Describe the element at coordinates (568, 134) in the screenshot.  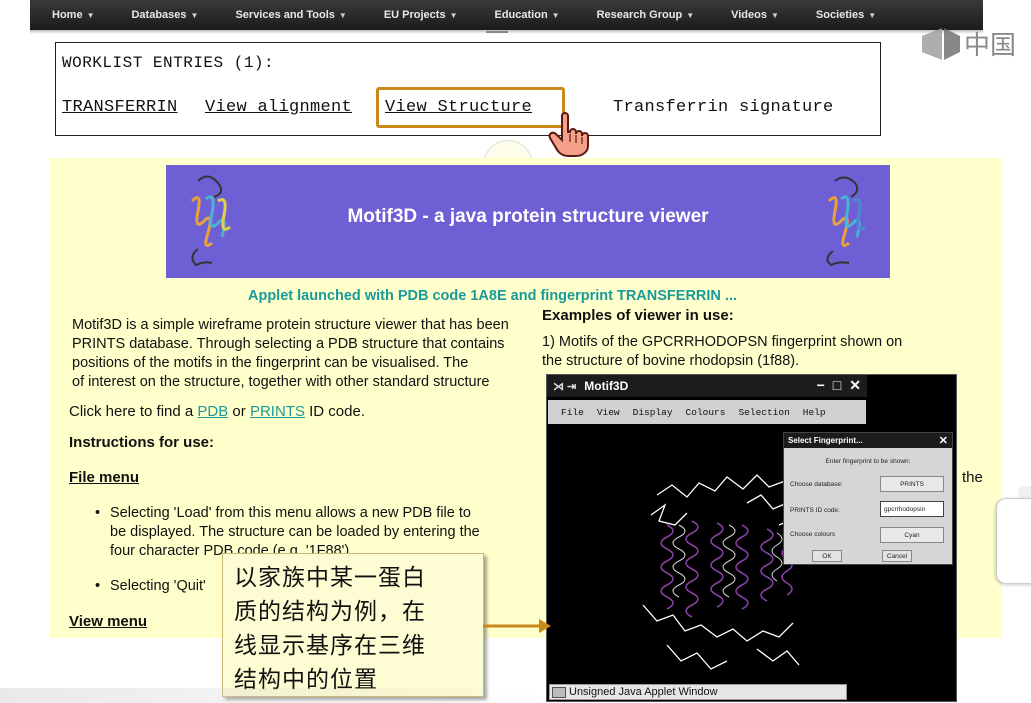
I see `hand-cursor-icon` at that location.